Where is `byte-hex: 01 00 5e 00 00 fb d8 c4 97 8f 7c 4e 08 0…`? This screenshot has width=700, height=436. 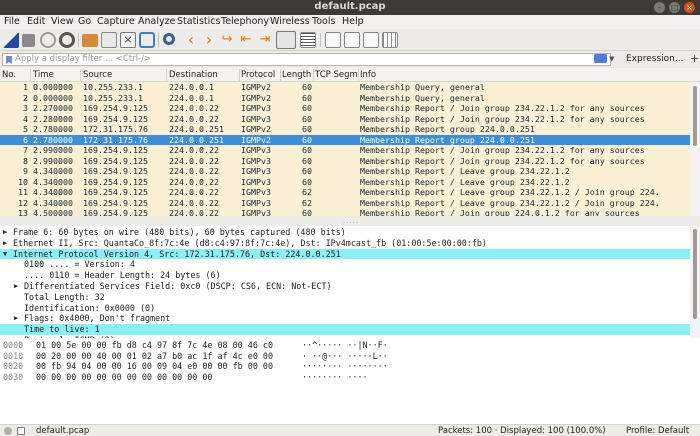
byte-hex: 01 00 5e 00 00 fb d8 c4 97 8f 7c 4e 08 0… is located at coordinates (154, 345).